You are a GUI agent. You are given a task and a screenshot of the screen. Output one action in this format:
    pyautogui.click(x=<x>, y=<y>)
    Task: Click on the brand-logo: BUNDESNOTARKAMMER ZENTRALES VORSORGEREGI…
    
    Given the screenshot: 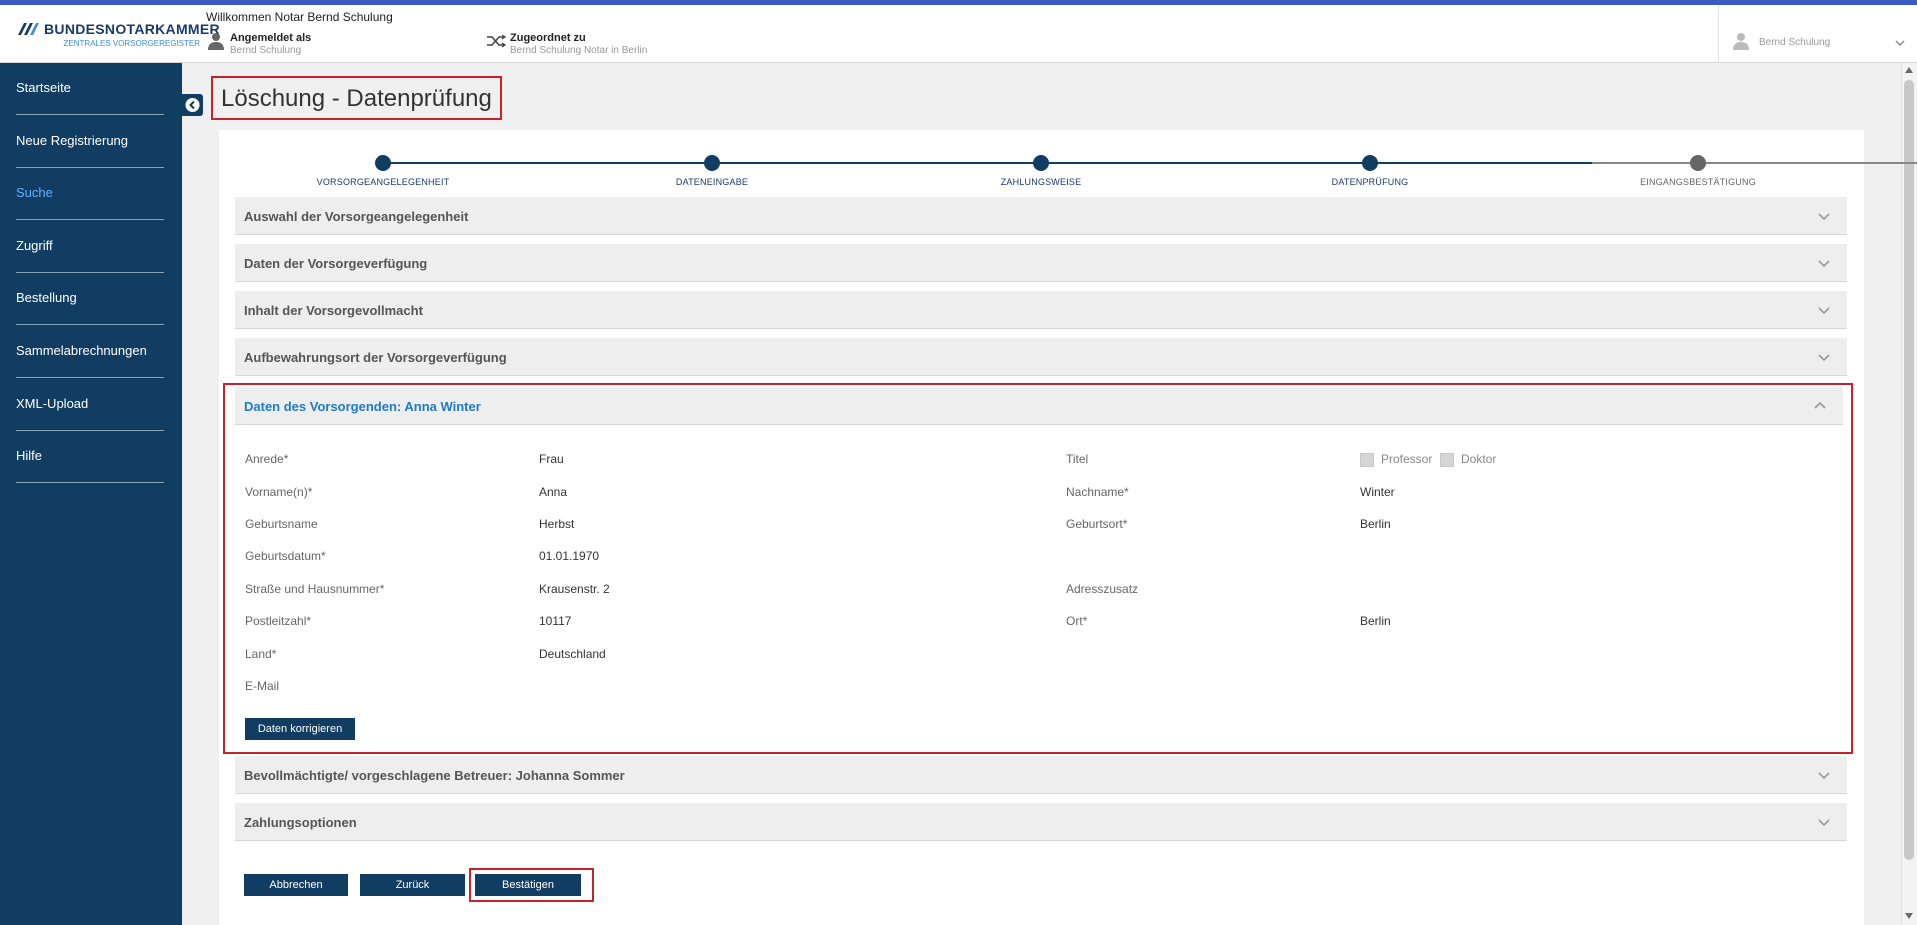 What is the action you would take?
    pyautogui.click(x=117, y=39)
    